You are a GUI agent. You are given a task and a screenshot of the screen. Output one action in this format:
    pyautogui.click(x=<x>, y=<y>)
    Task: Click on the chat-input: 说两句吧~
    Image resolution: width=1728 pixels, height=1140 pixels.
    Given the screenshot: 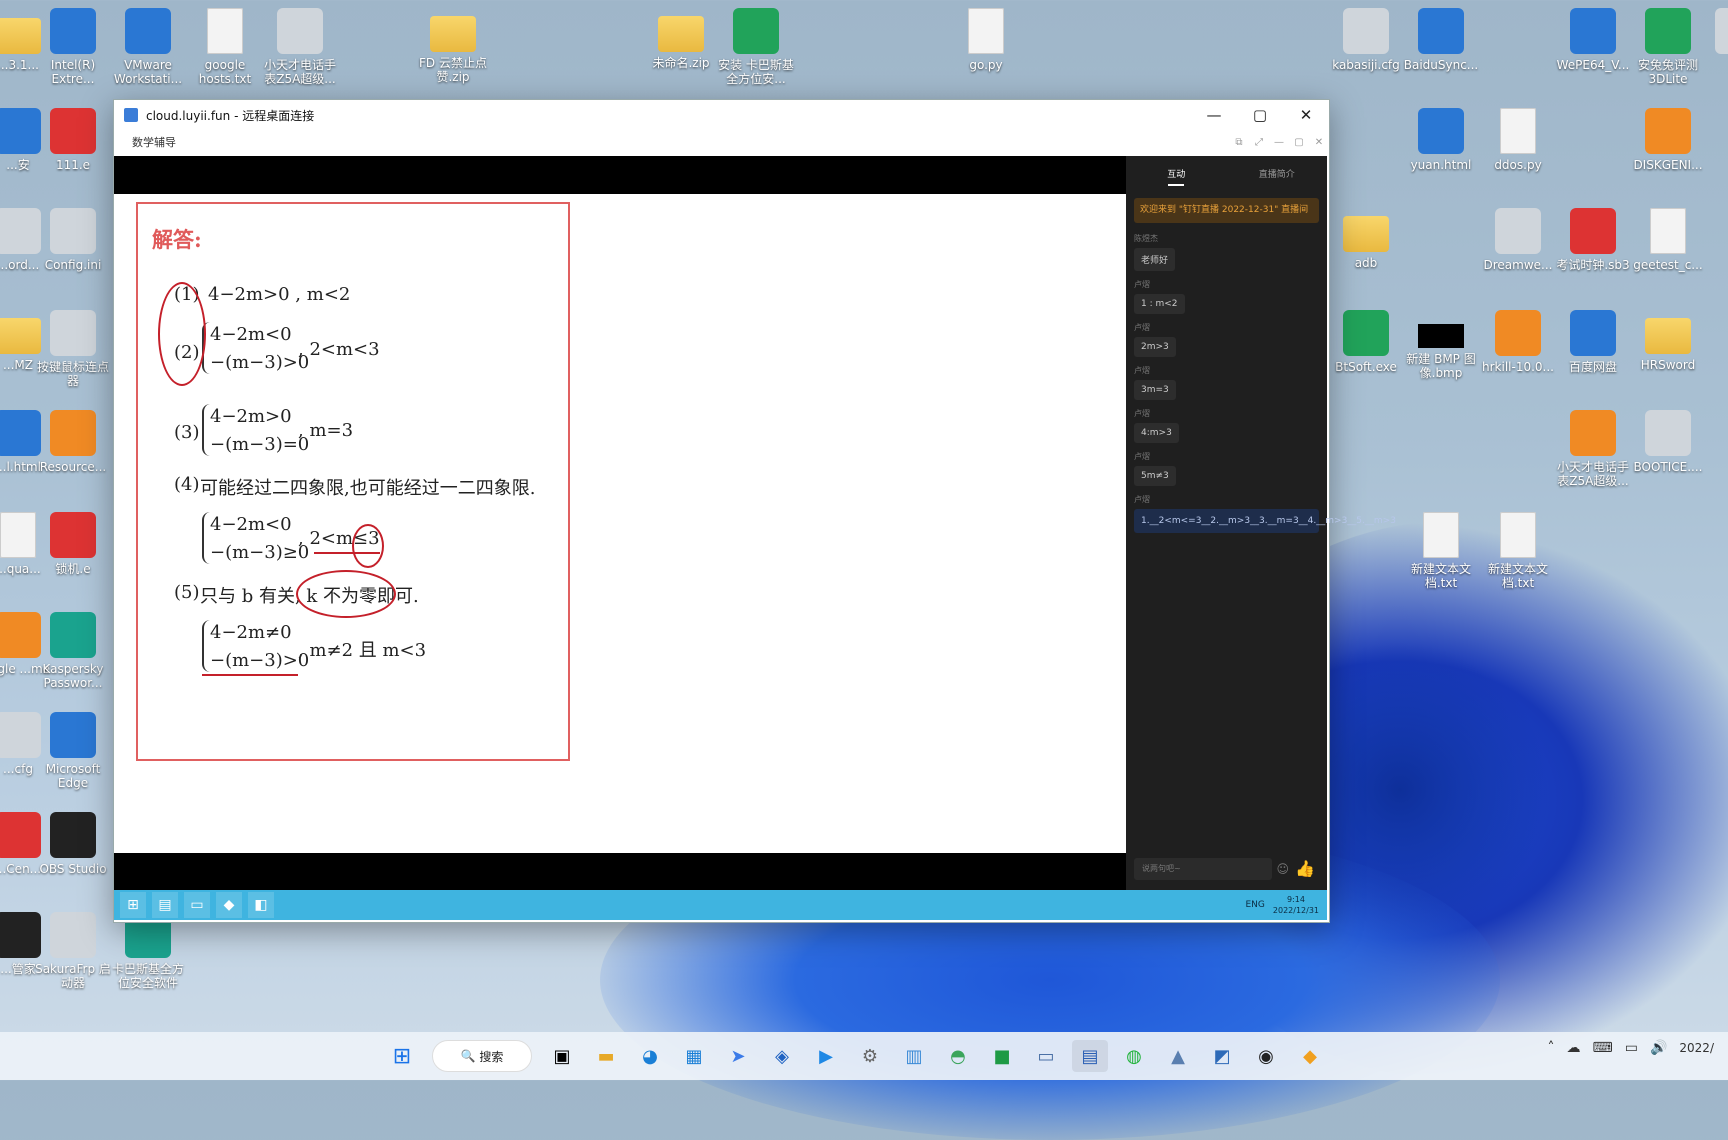 What is the action you would take?
    pyautogui.click(x=1203, y=869)
    